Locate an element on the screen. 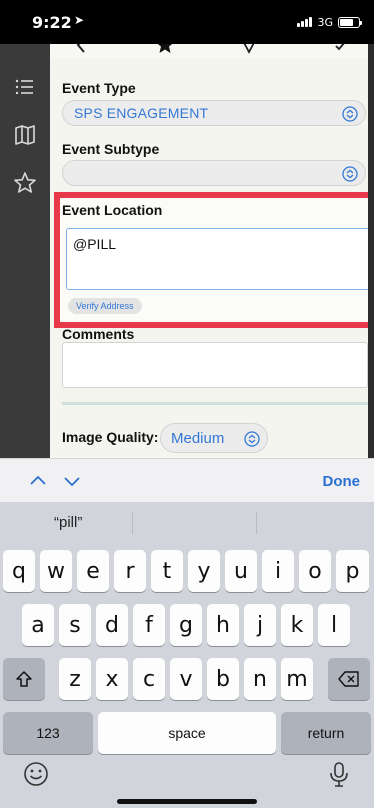 Image resolution: width=374 pixels, height=808 pixels. key-y: y is located at coordinates (204, 571).